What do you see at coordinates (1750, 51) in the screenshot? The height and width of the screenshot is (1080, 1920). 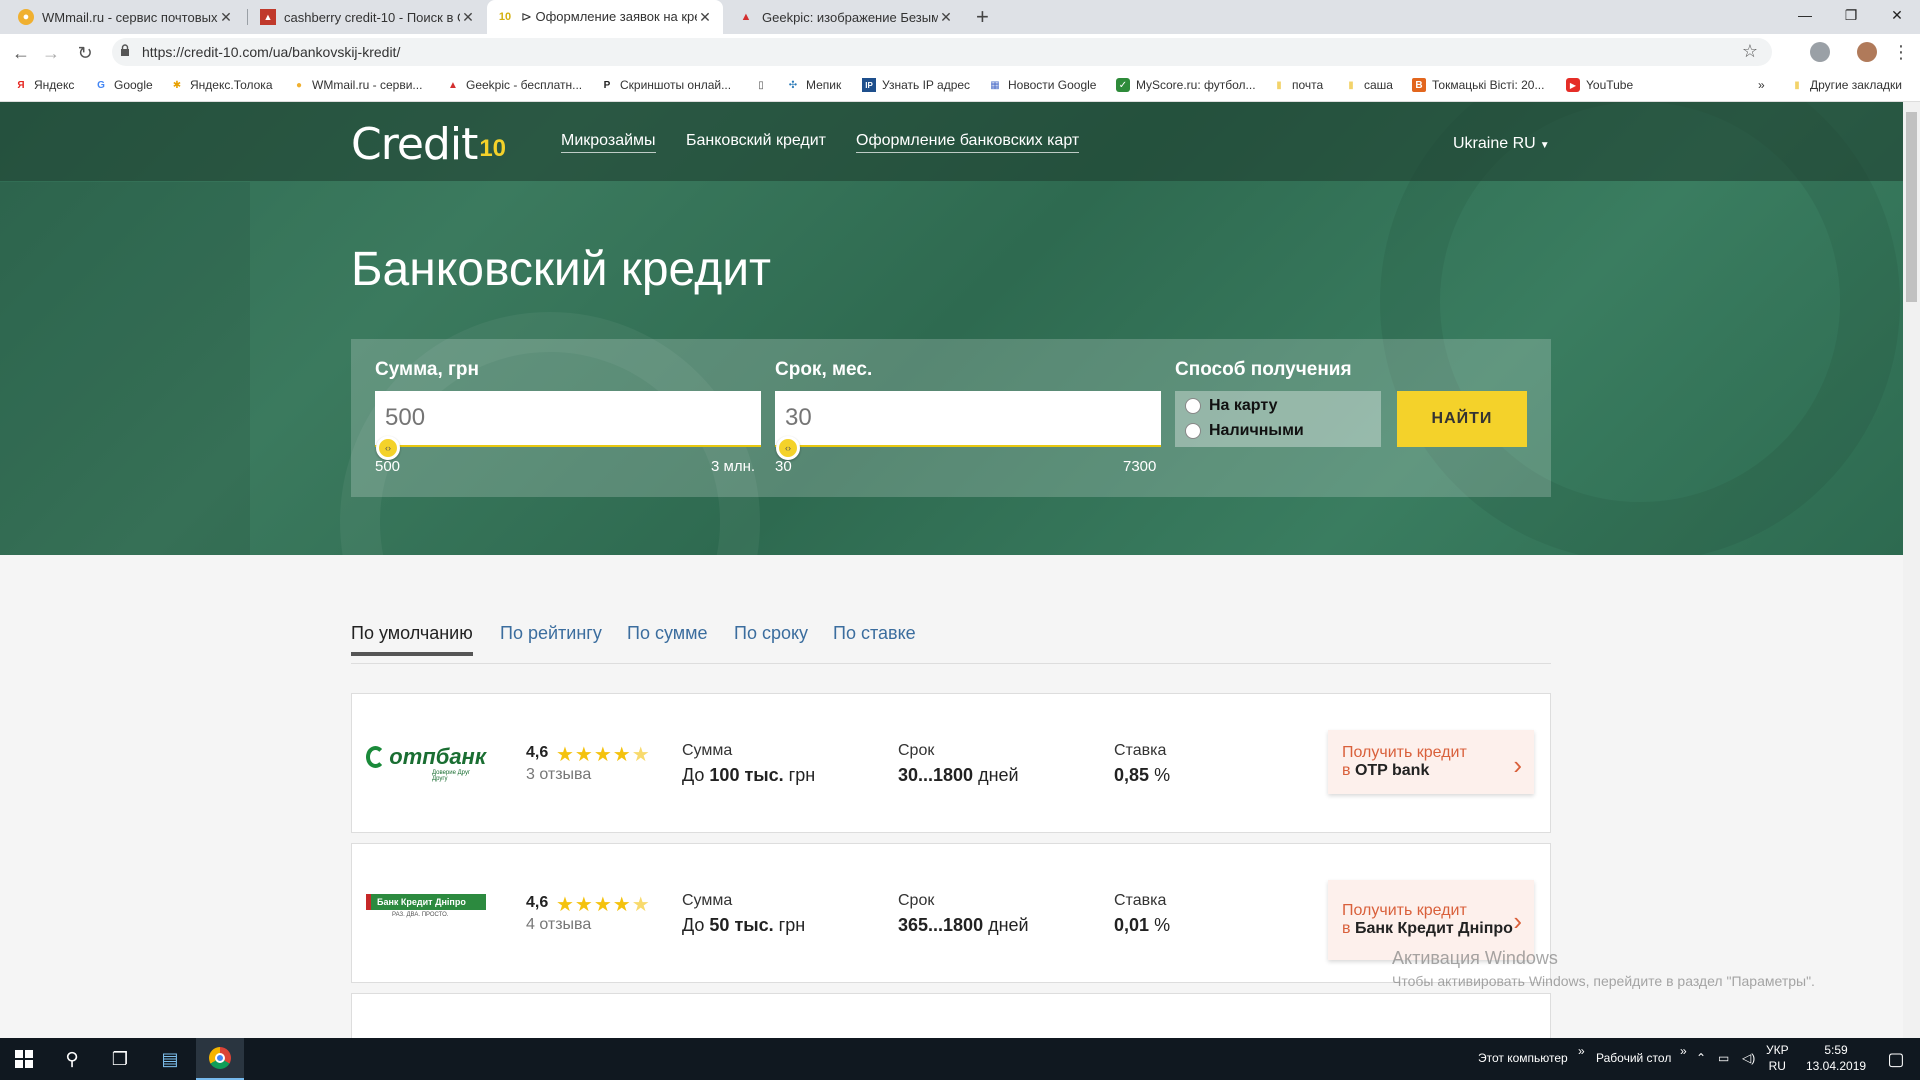 I see `bookmark-star-icon: ☆` at bounding box center [1750, 51].